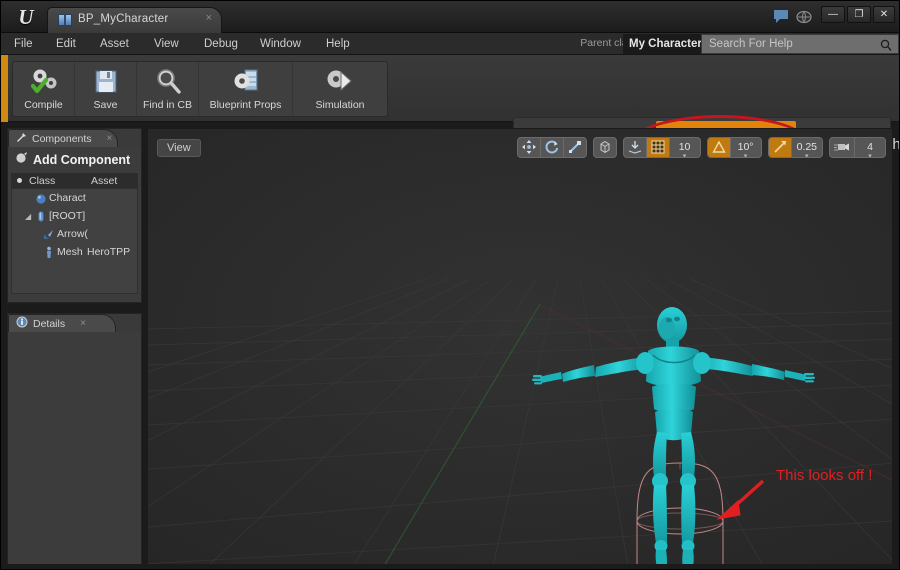 Image resolution: width=900 pixels, height=570 pixels. I want to click on scale-snap-group: 0.25, so click(795, 147).